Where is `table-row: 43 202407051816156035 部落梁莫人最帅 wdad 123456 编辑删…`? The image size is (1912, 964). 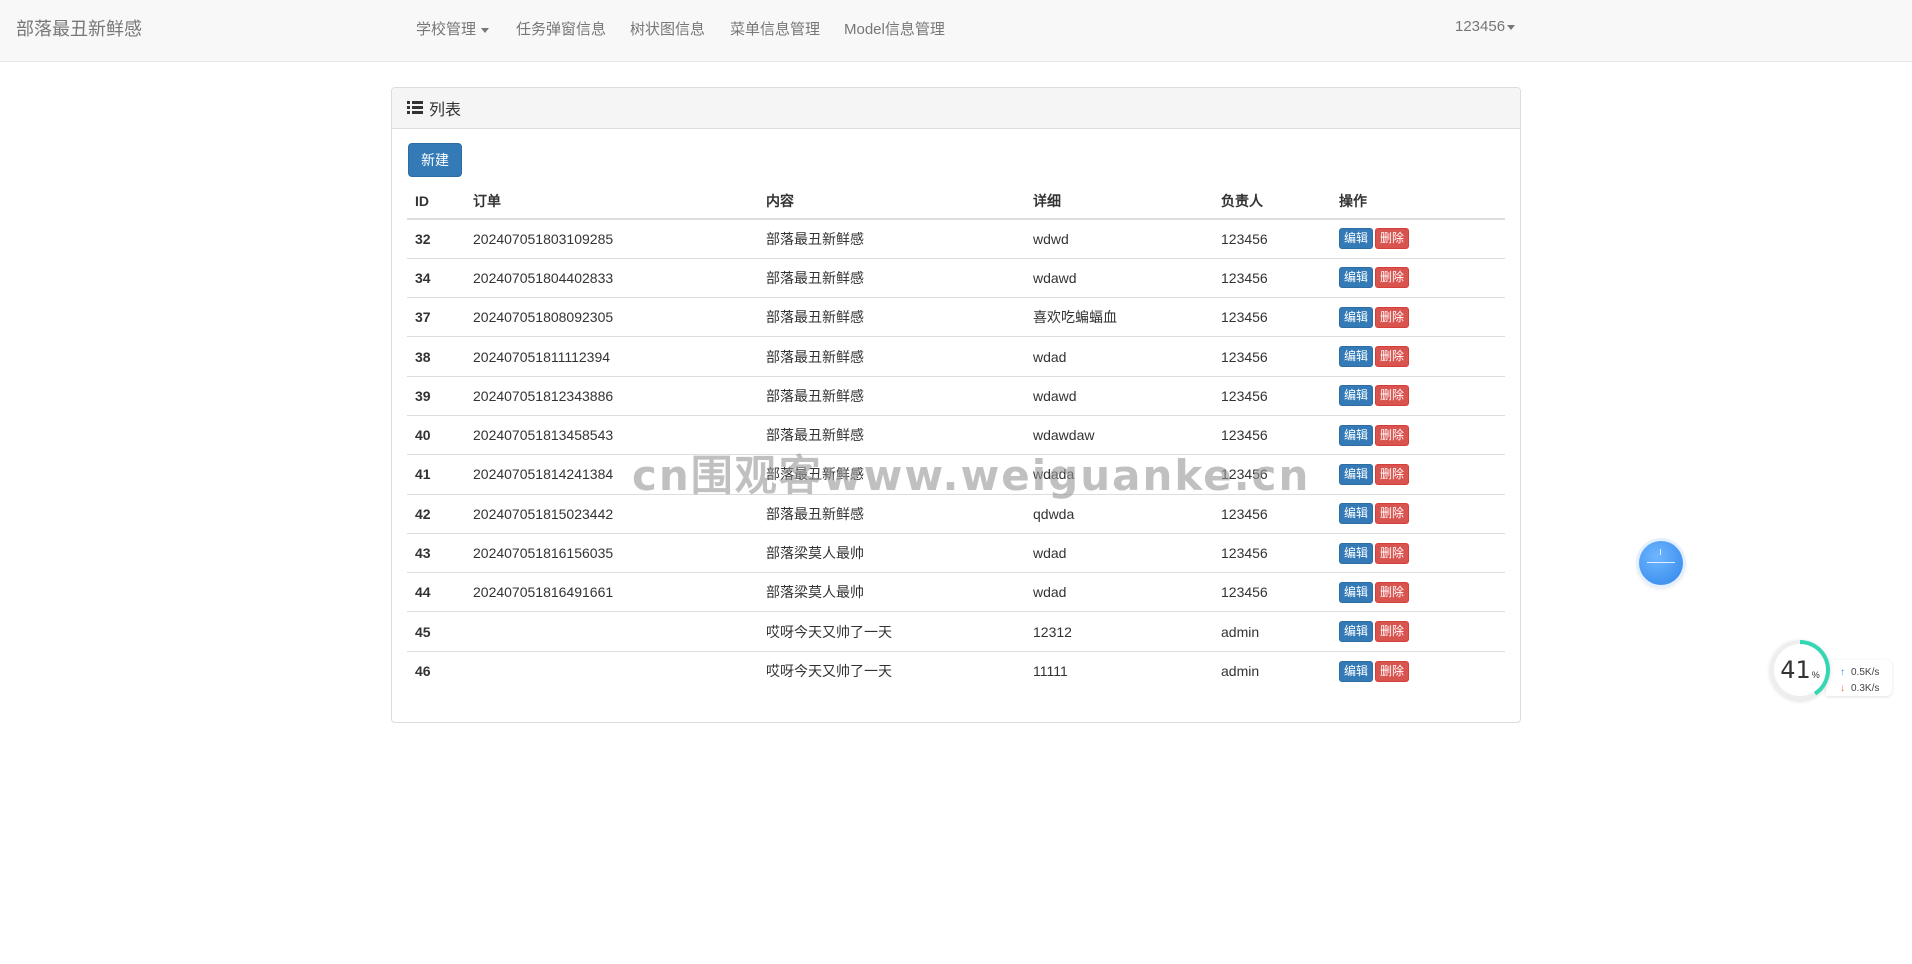 table-row: 43 202407051816156035 部落梁莫人最帅 wdad 123456 编辑删… is located at coordinates (956, 552).